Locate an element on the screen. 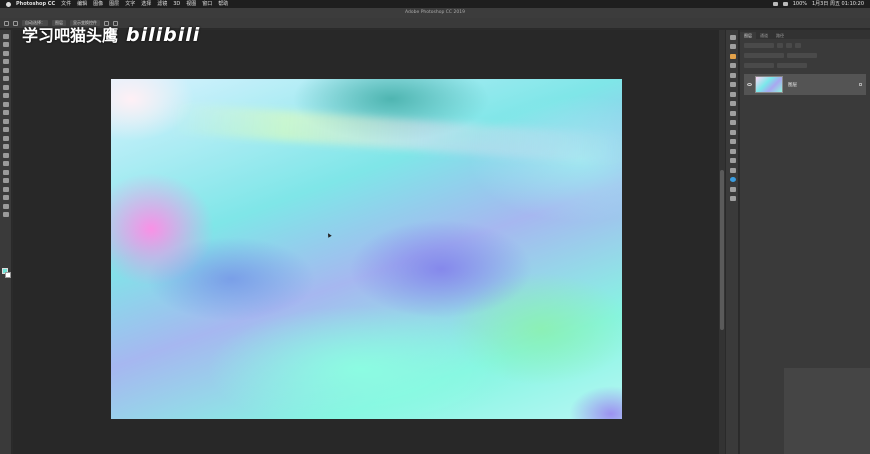 This screenshot has height=454, width=870. blend-mode-dropdown is located at coordinates (764, 55).